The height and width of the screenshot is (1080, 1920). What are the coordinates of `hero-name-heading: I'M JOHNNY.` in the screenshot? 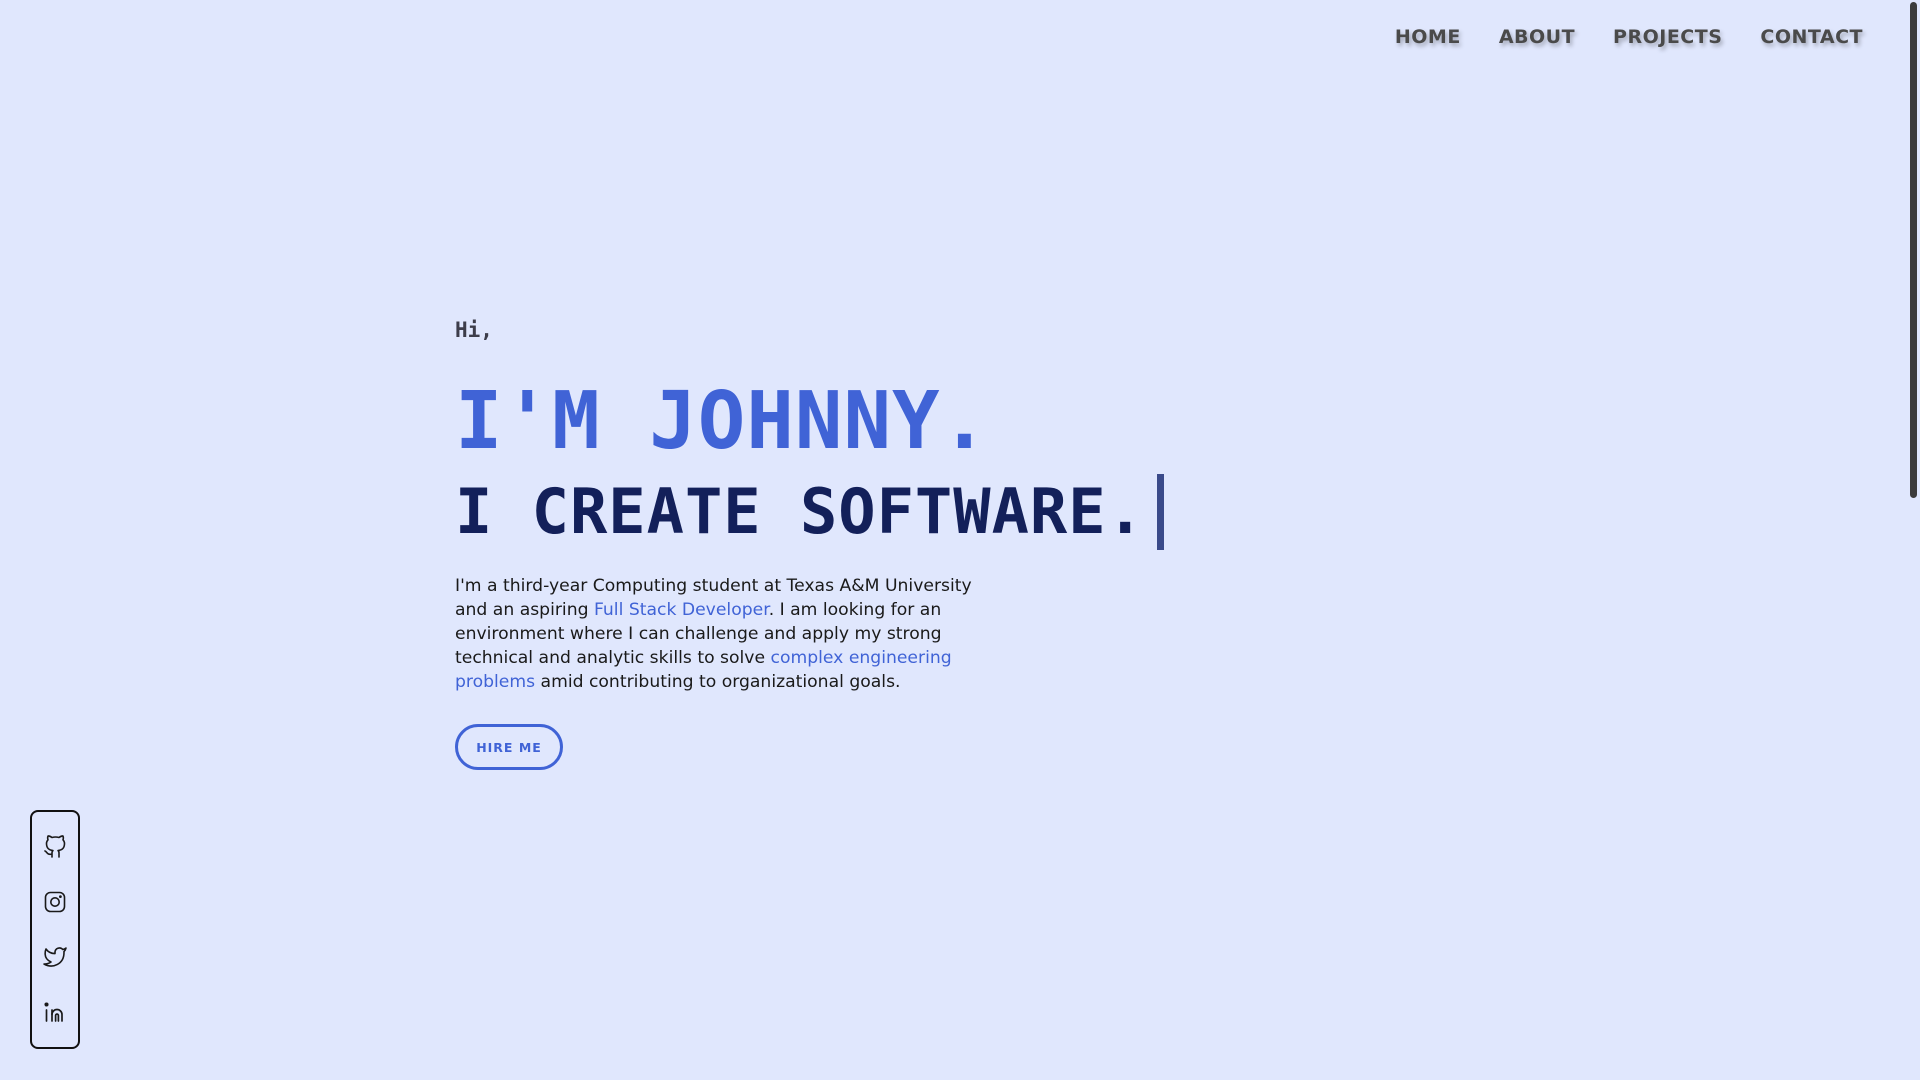 It's located at (722, 421).